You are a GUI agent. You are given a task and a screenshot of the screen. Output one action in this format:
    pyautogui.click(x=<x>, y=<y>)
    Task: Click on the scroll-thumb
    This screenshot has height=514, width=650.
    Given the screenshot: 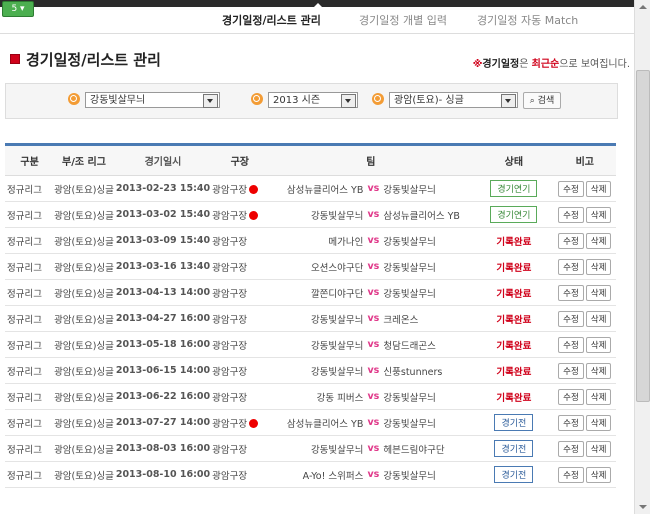 What is the action you would take?
    pyautogui.click(x=643, y=236)
    